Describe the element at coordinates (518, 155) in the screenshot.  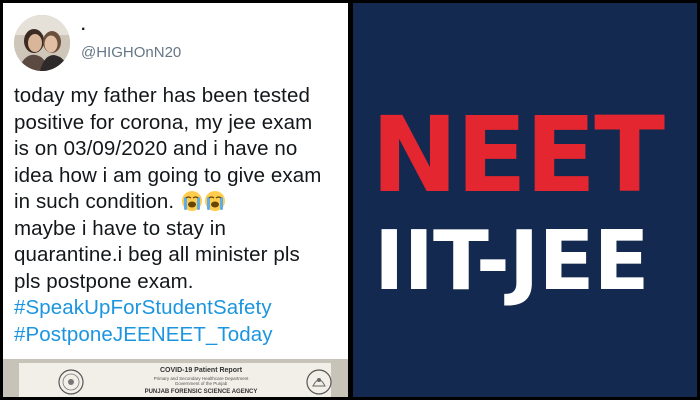
I see `logo-neet-text: NEET` at that location.